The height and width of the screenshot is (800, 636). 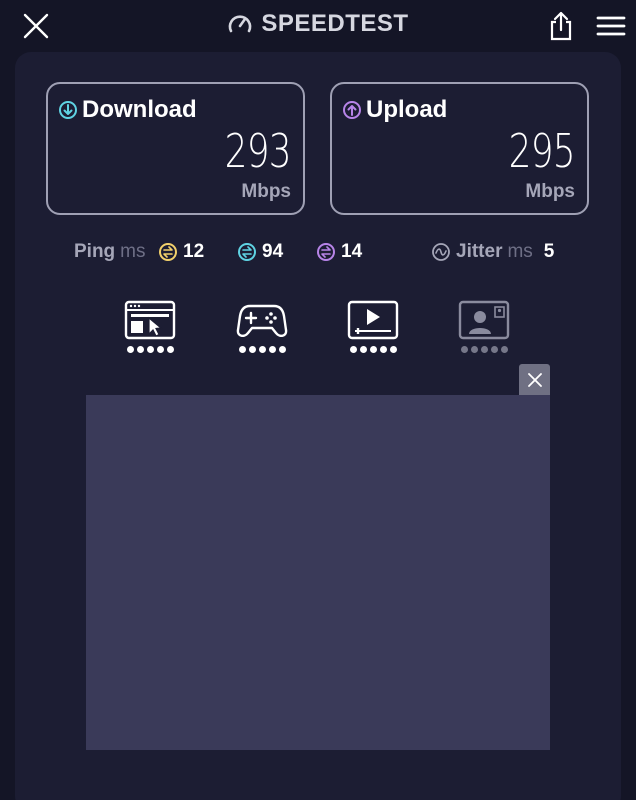 I want to click on experience-web-browsing, so click(x=150, y=328).